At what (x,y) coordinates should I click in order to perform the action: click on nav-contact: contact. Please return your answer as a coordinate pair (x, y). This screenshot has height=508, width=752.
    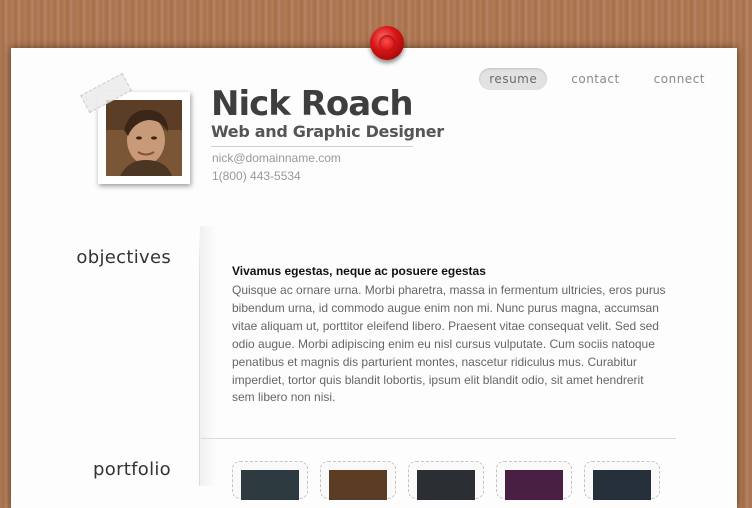
    Looking at the image, I should click on (595, 79).